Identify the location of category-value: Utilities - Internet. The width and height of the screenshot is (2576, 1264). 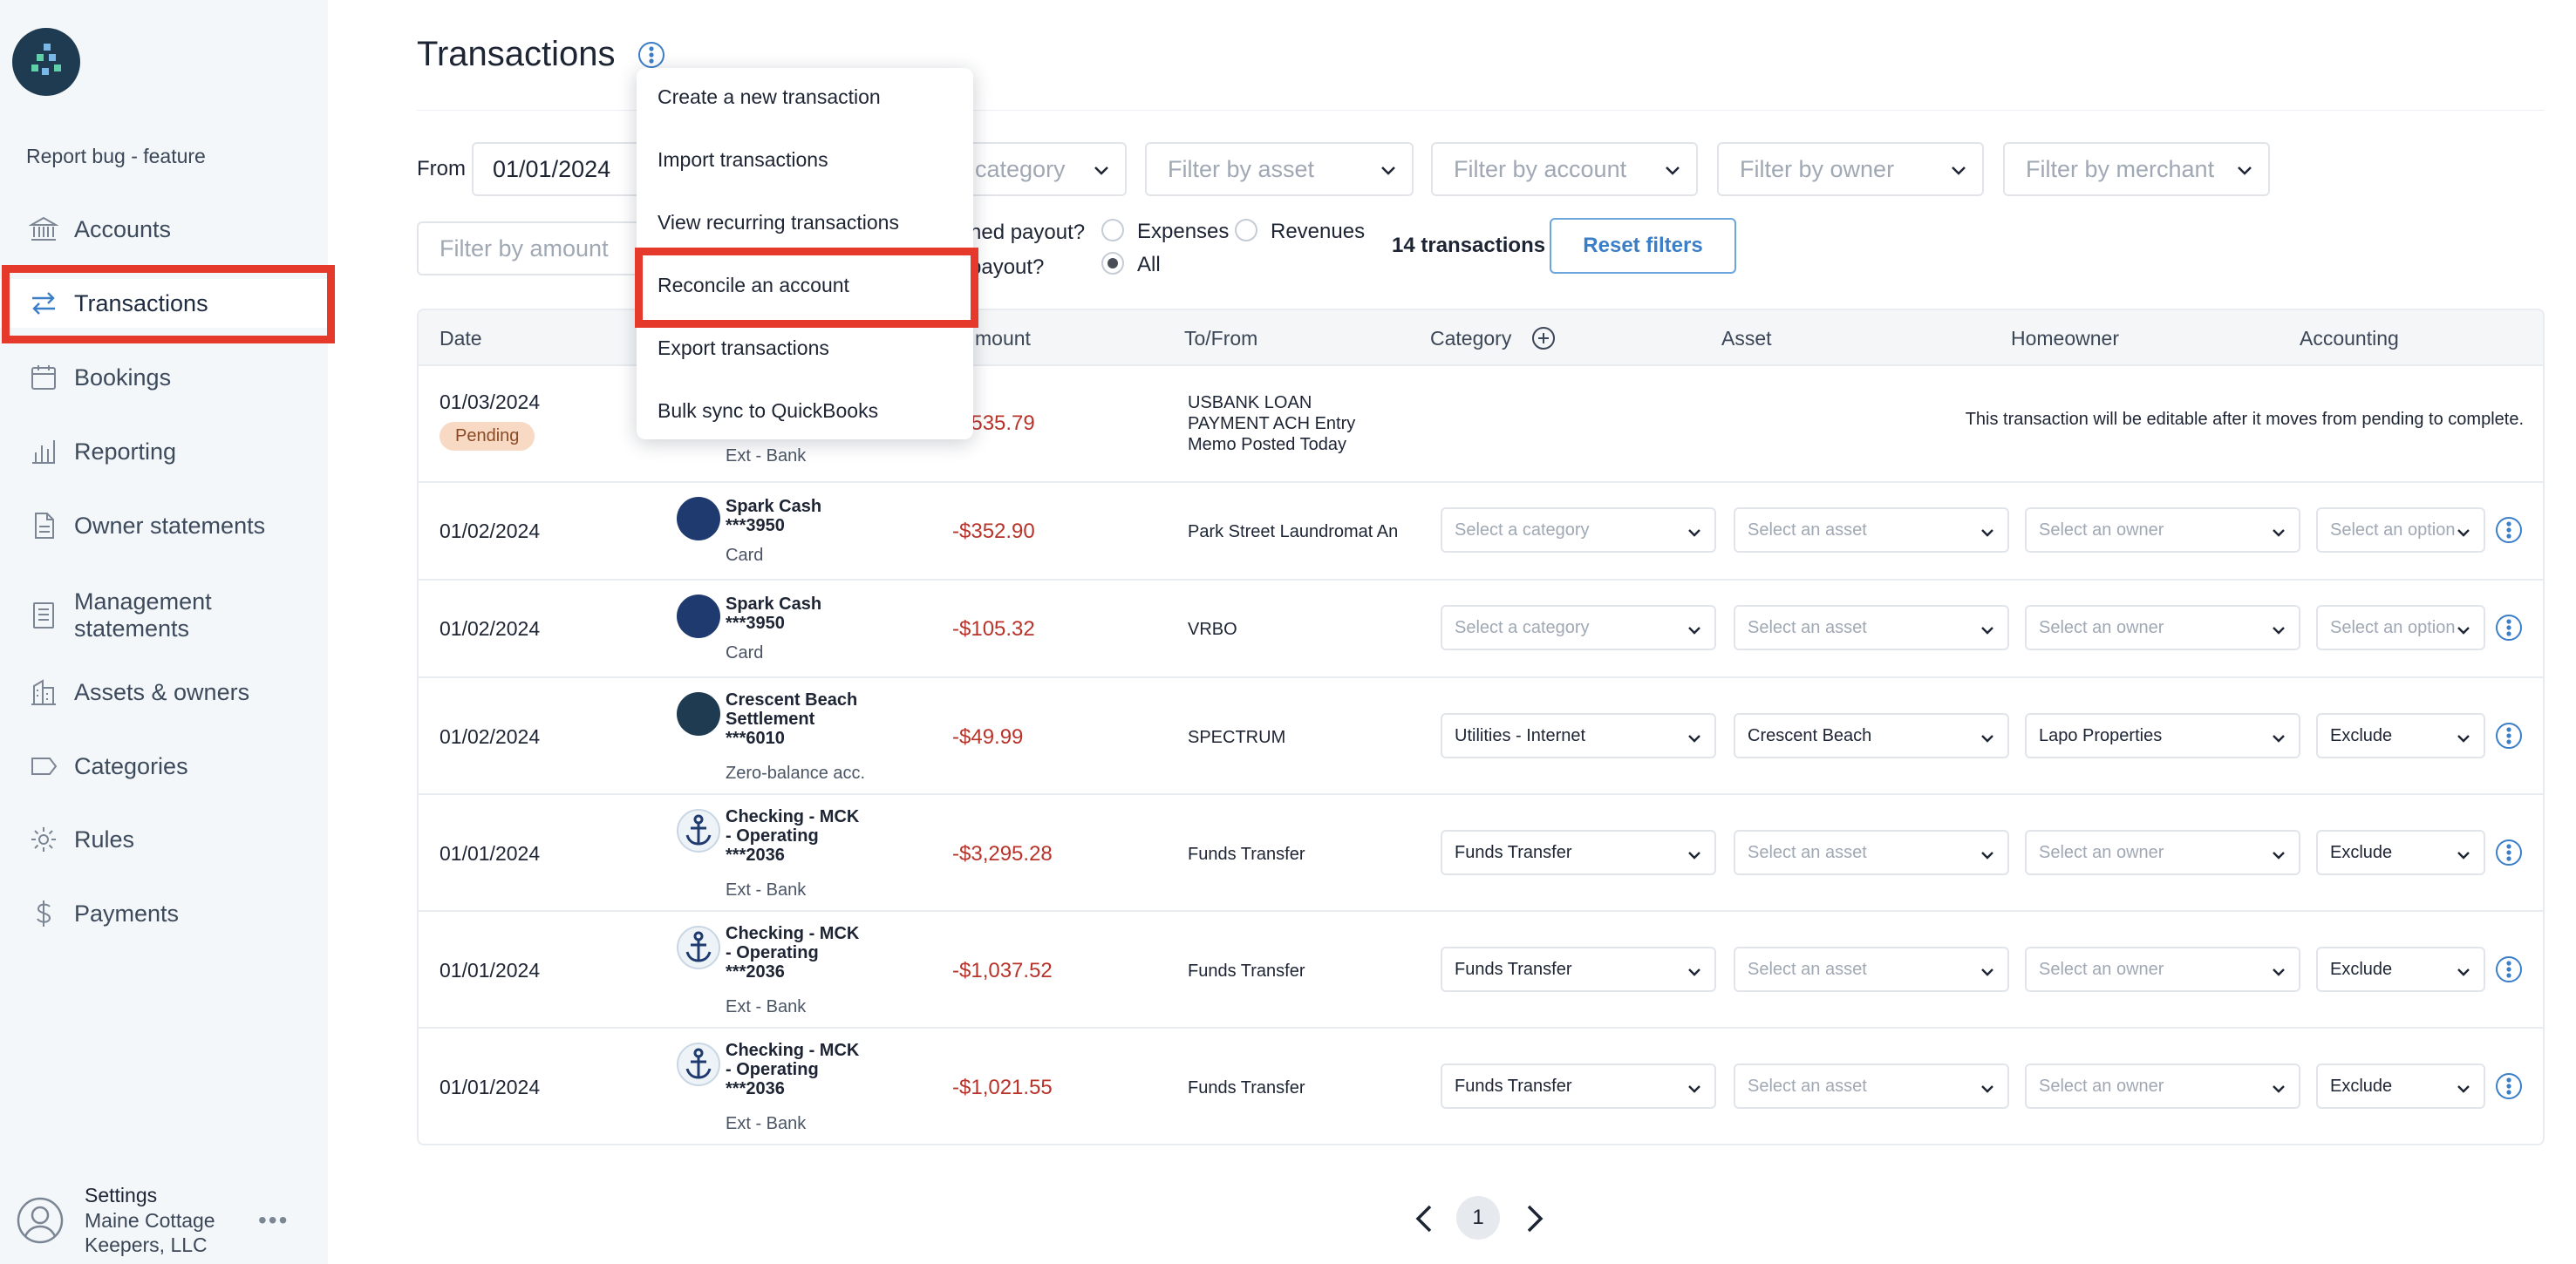
(1520, 735).